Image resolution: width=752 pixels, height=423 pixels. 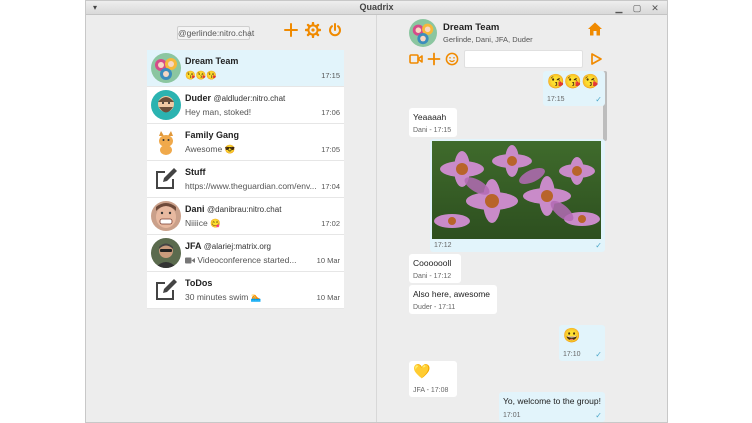 What do you see at coordinates (218, 112) in the screenshot?
I see `chat-preview: Hey man, stoked!` at bounding box center [218, 112].